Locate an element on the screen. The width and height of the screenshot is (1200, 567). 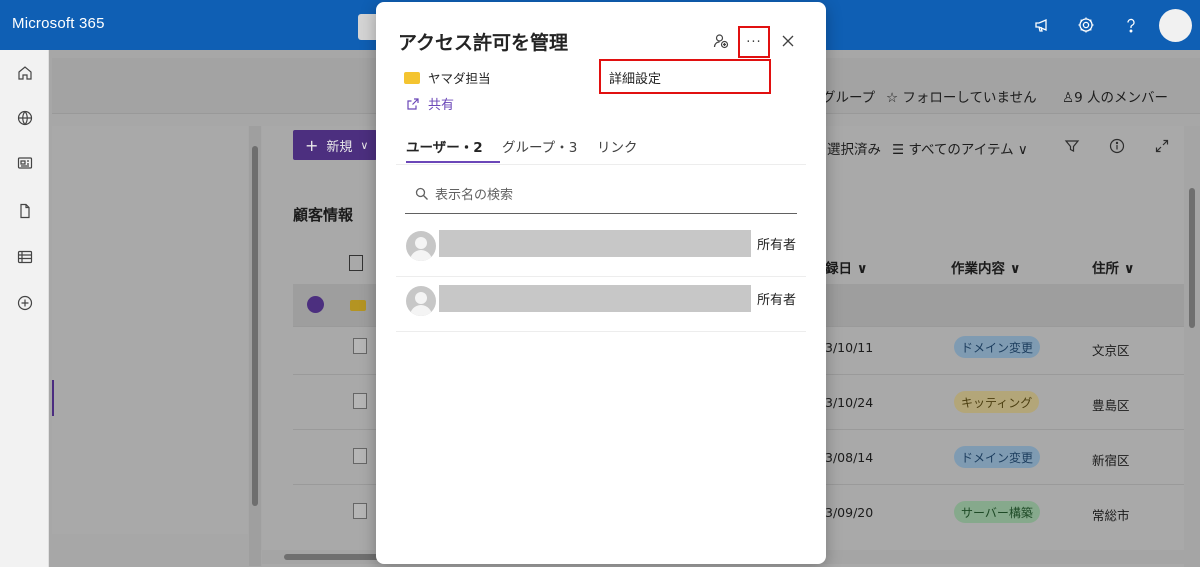
tab-users: ユーザー・2 is located at coordinates (444, 146).